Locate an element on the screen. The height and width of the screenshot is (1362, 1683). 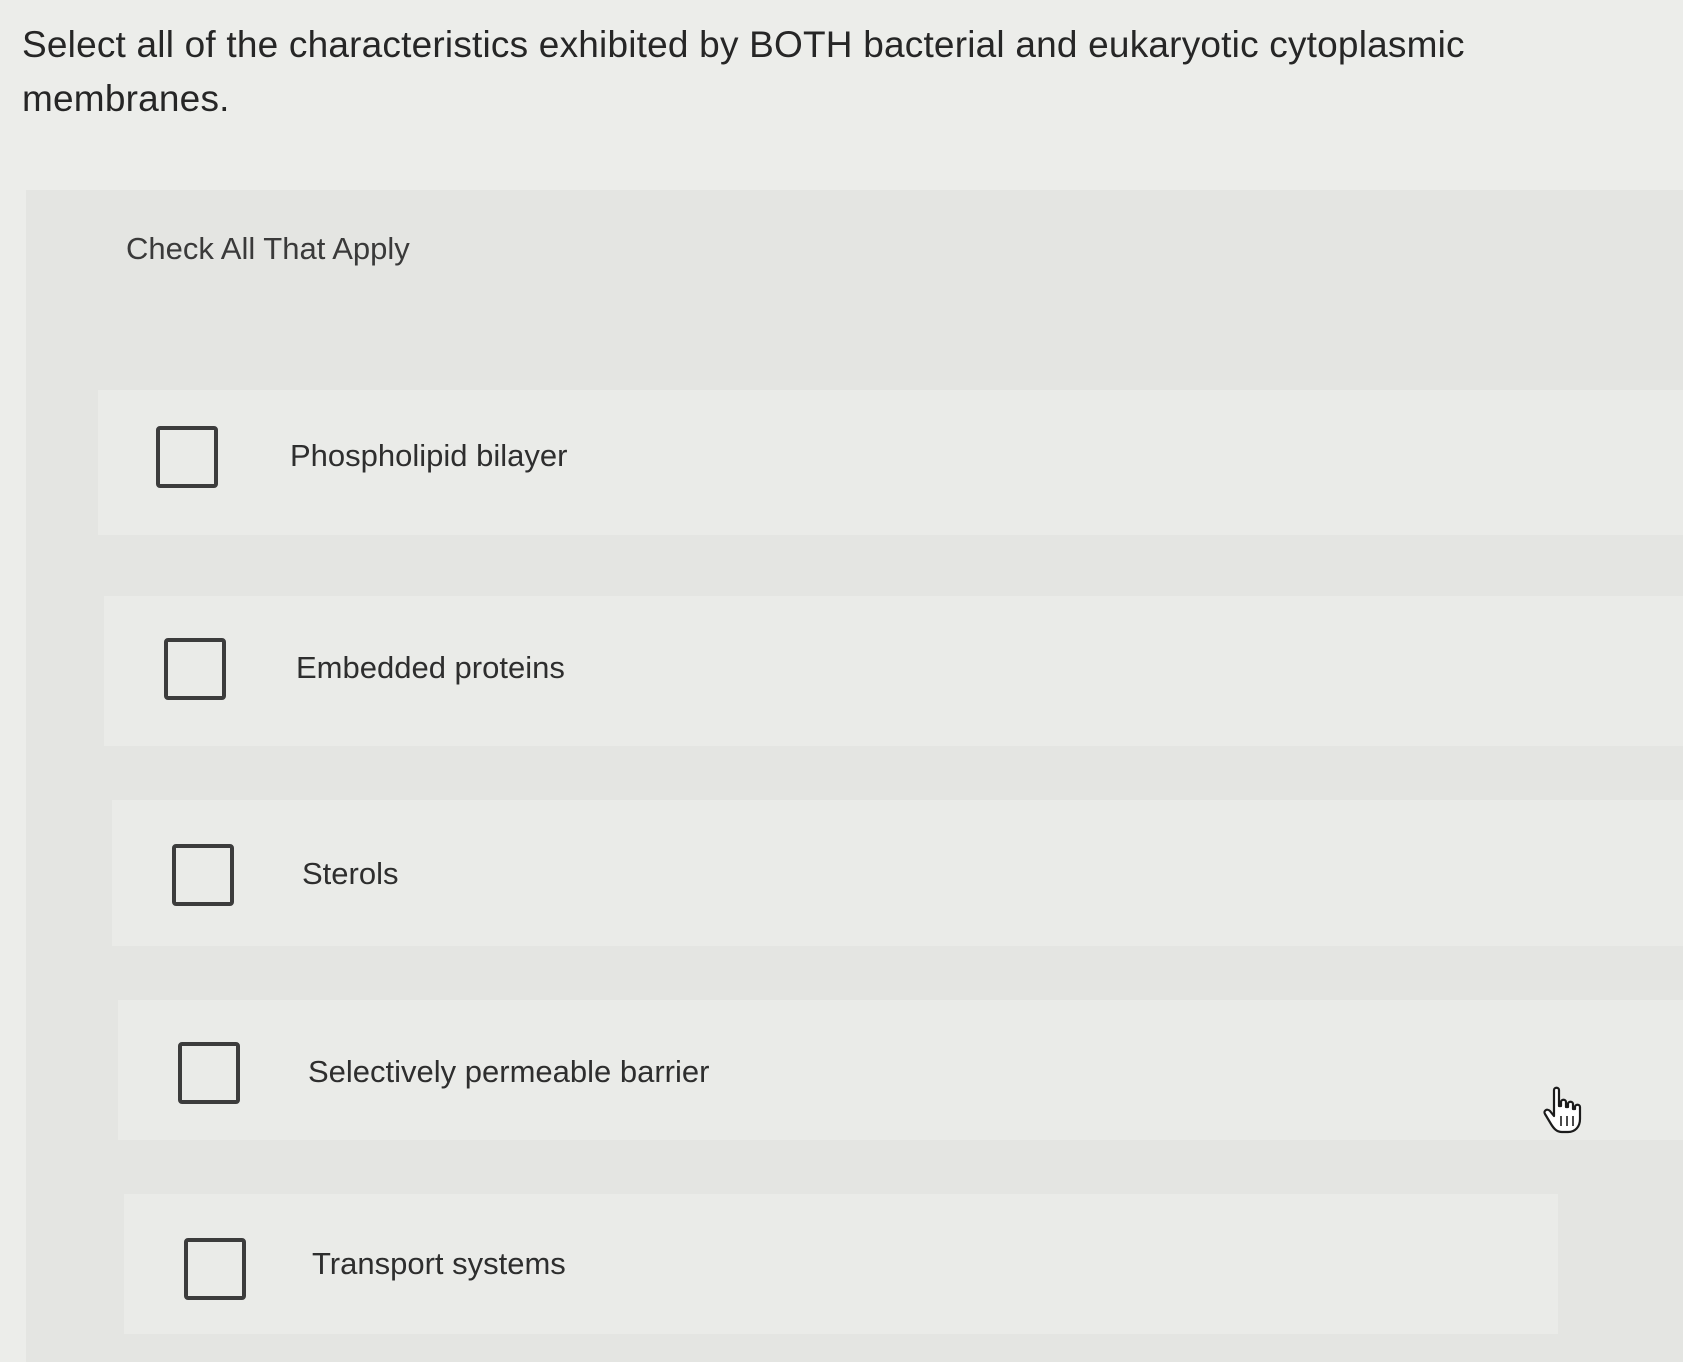
choice-label: Sterols is located at coordinates (350, 873).